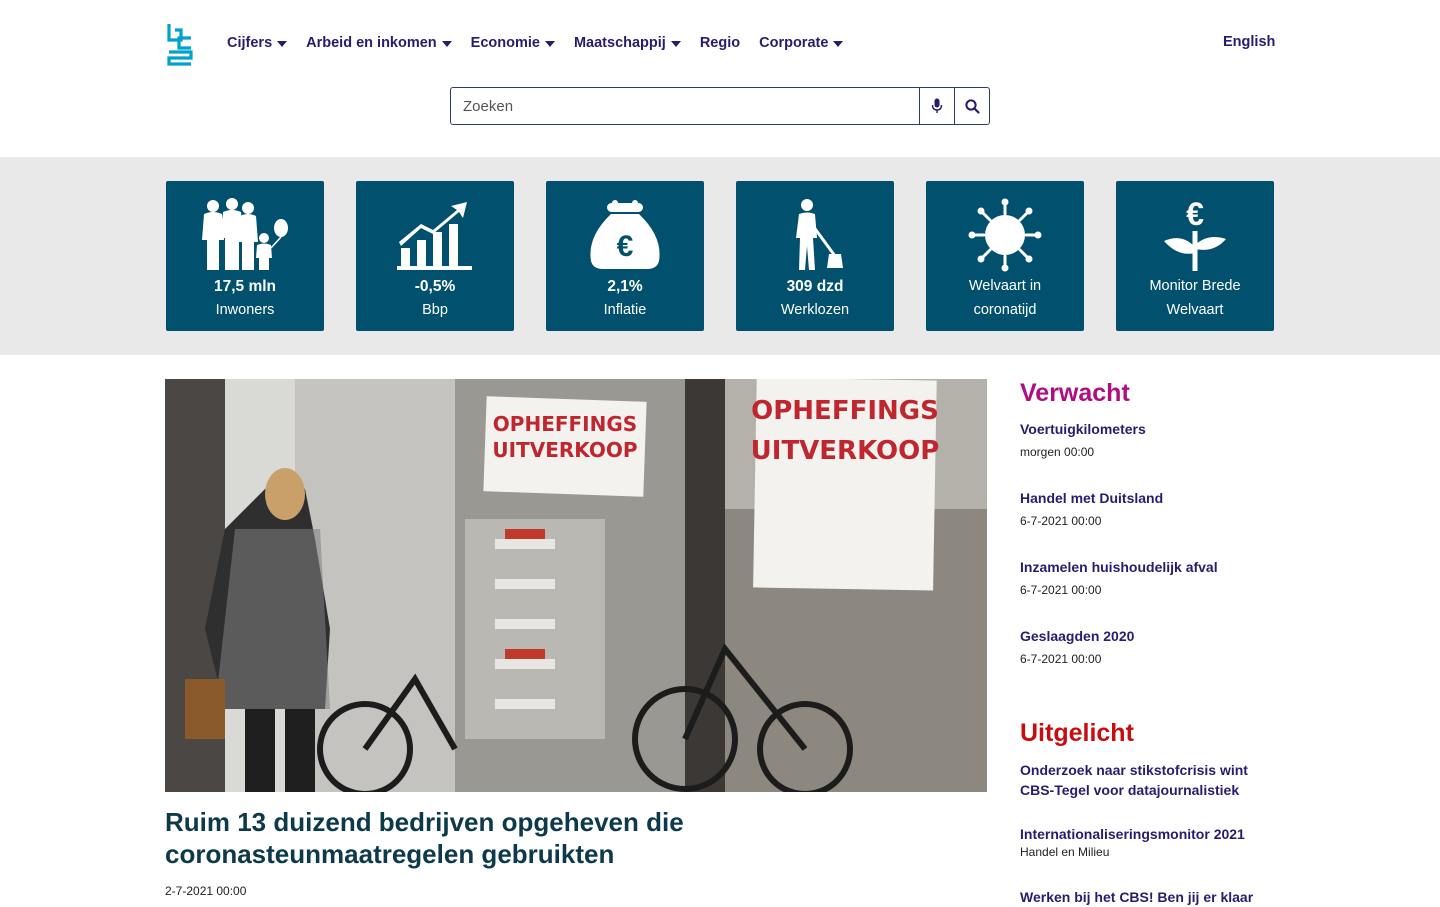 The height and width of the screenshot is (907, 1440). I want to click on voice-search-button, so click(936, 106).